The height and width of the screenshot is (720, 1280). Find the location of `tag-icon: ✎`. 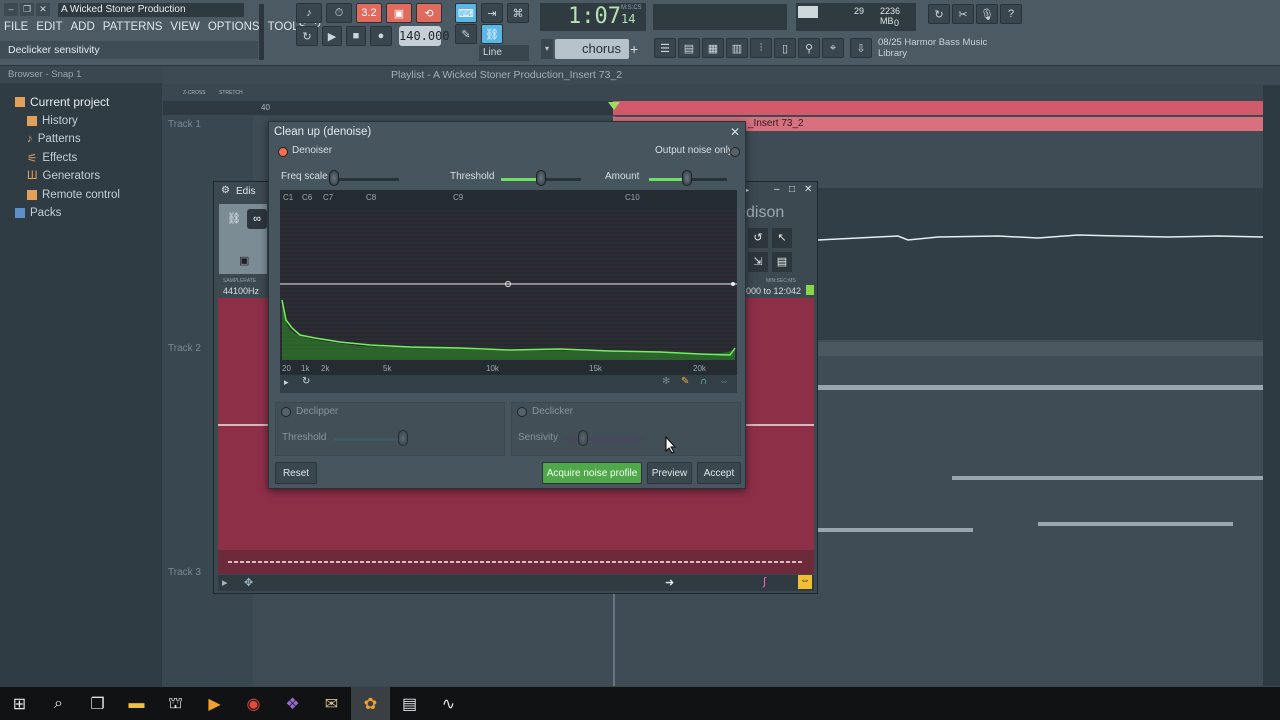

tag-icon: ✎ is located at coordinates (685, 381).